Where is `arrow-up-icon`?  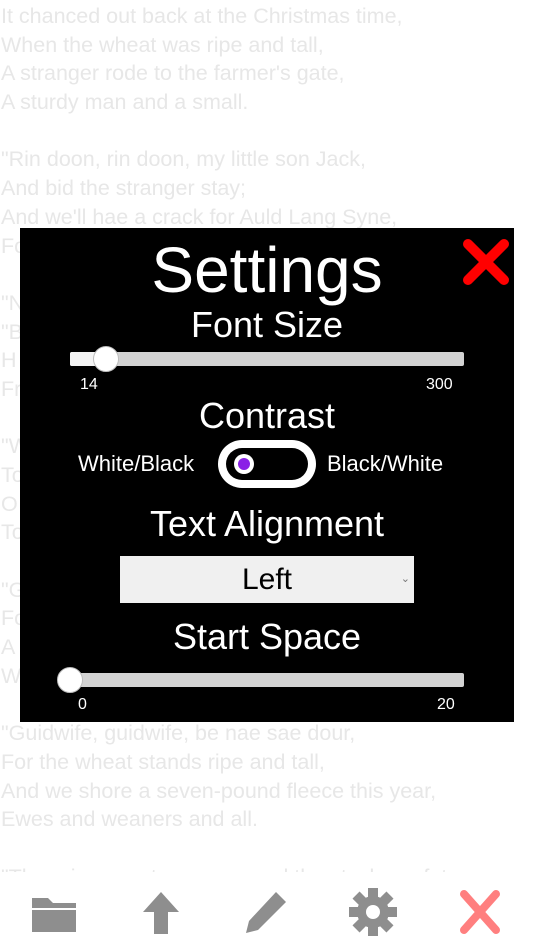 arrow-up-icon is located at coordinates (161, 912).